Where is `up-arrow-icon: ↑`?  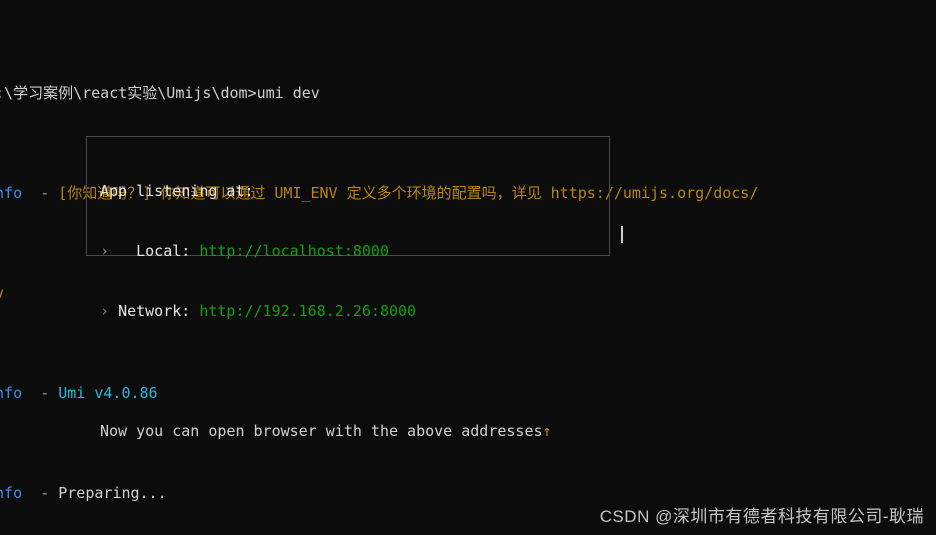
up-arrow-icon: ↑ is located at coordinates (547, 431).